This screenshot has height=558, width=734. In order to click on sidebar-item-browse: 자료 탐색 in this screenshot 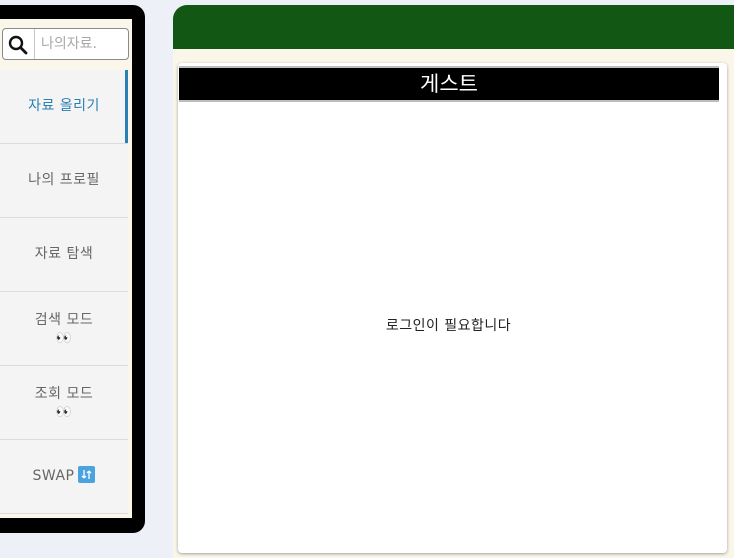, I will do `click(64, 255)`.